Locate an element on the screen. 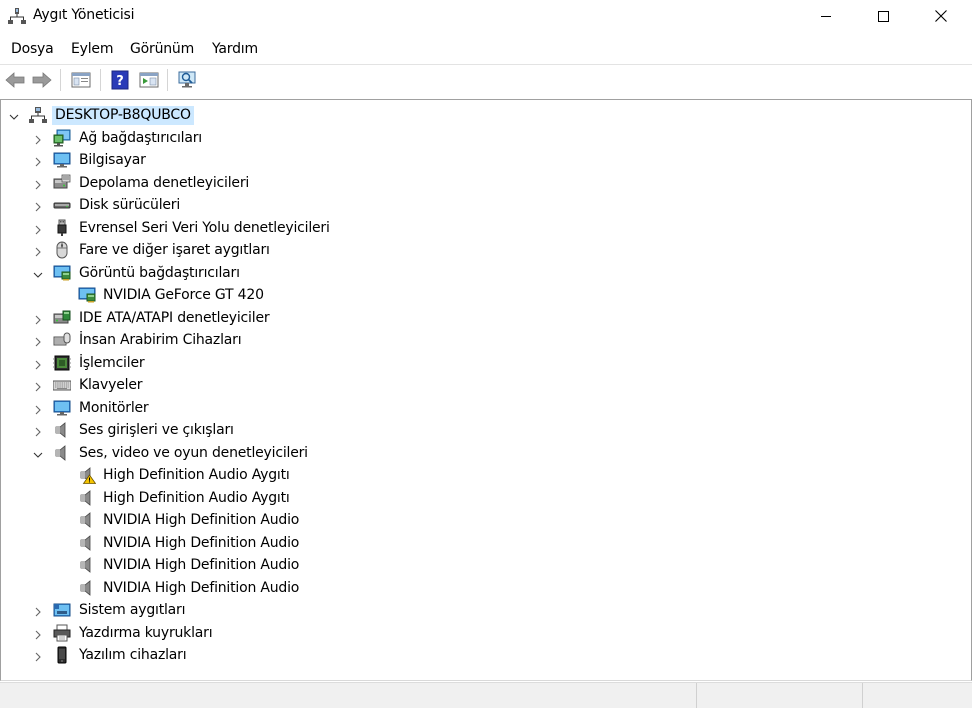 The image size is (972, 708). tree-category-depolama-denetleyicileri-2: Depolama denetleyicileri is located at coordinates (486, 183).